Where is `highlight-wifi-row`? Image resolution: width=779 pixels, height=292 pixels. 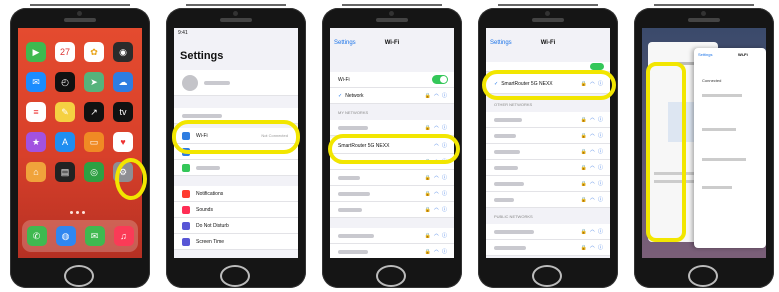 highlight-wifi-row is located at coordinates (236, 137).